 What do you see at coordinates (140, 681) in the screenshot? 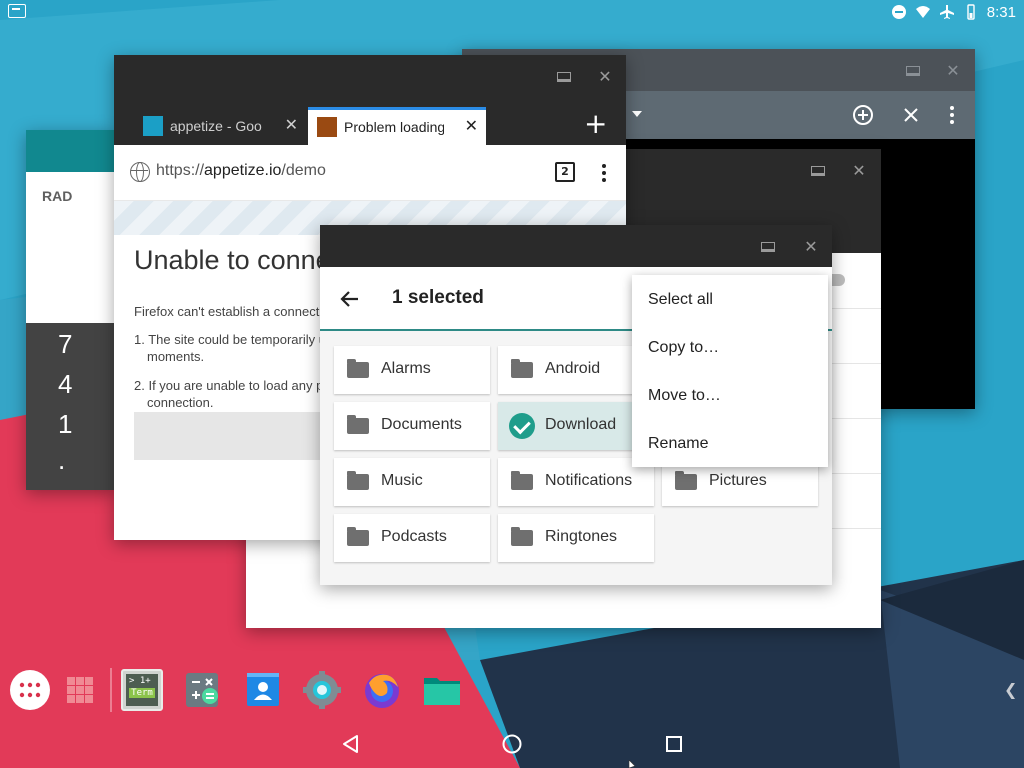
I see `terminal-icon-label: > 1+` at bounding box center [140, 681].